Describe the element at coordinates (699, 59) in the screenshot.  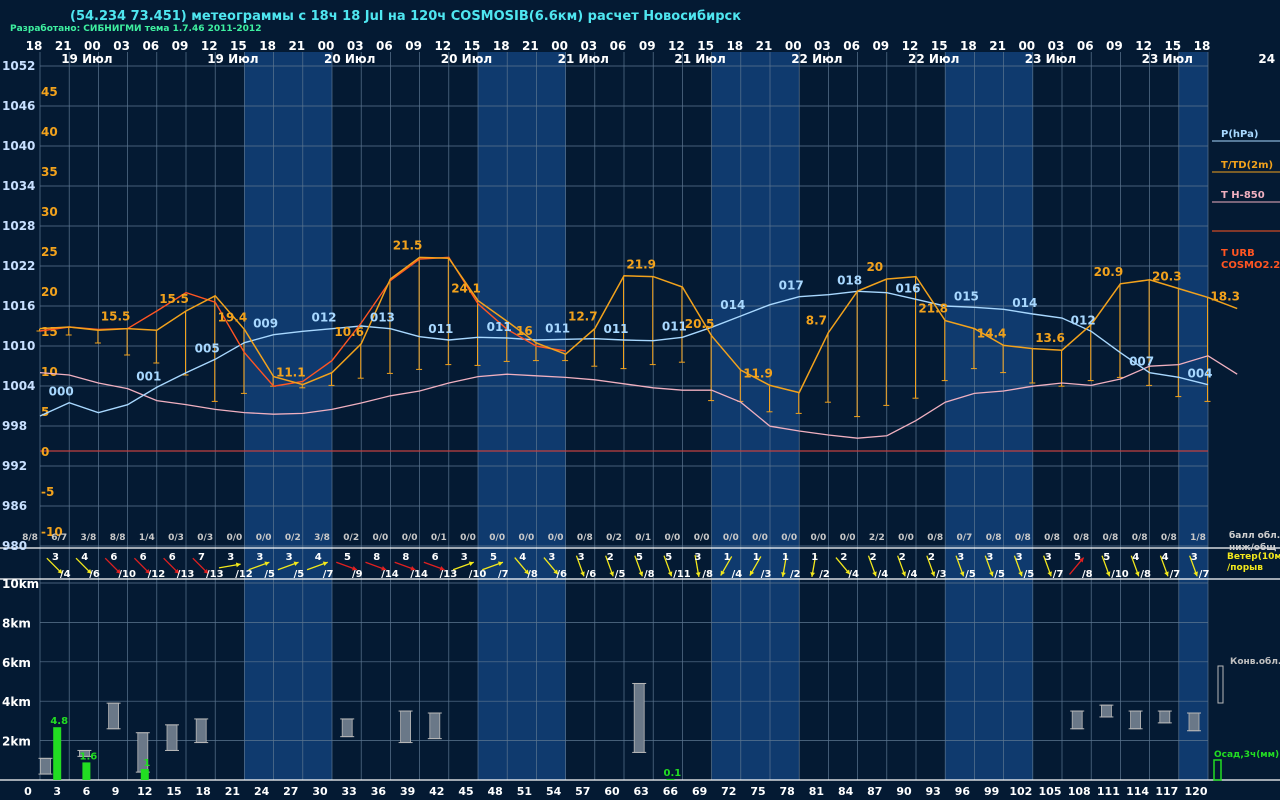
I see `date-label: 21 Июл` at that location.